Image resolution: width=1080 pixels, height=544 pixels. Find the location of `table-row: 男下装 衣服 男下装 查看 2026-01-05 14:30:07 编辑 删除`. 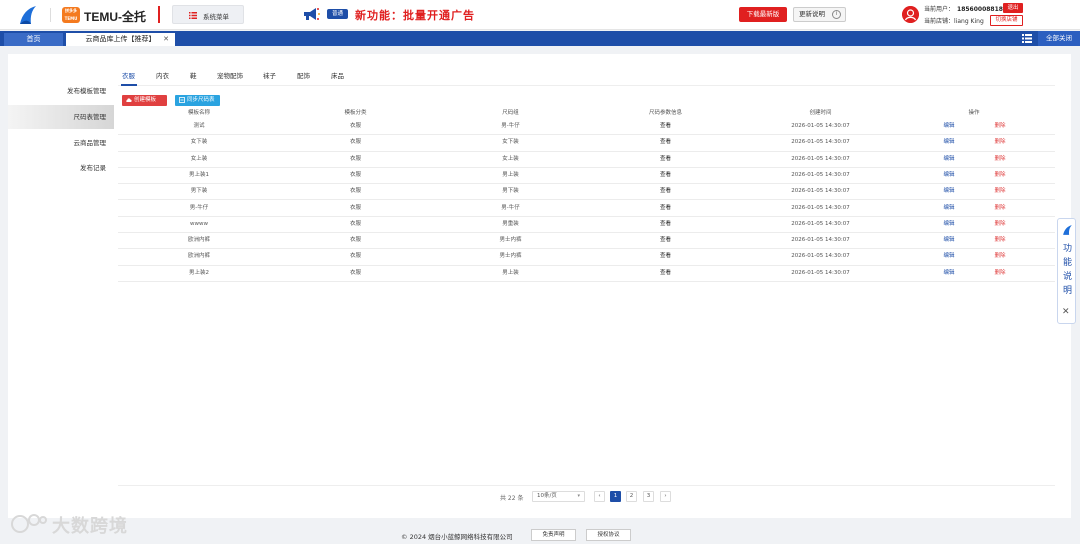

table-row: 男下装 衣服 男下装 查看 2026-01-05 14:30:07 编辑 删除 is located at coordinates (586, 192).